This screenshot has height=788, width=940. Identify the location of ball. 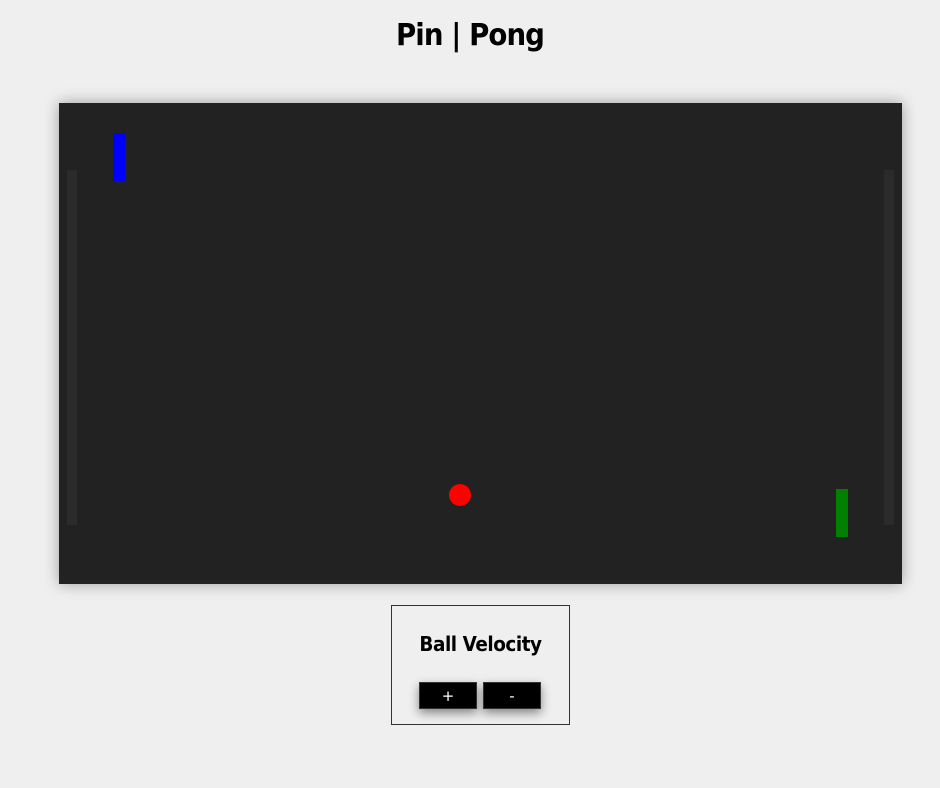
(460, 495).